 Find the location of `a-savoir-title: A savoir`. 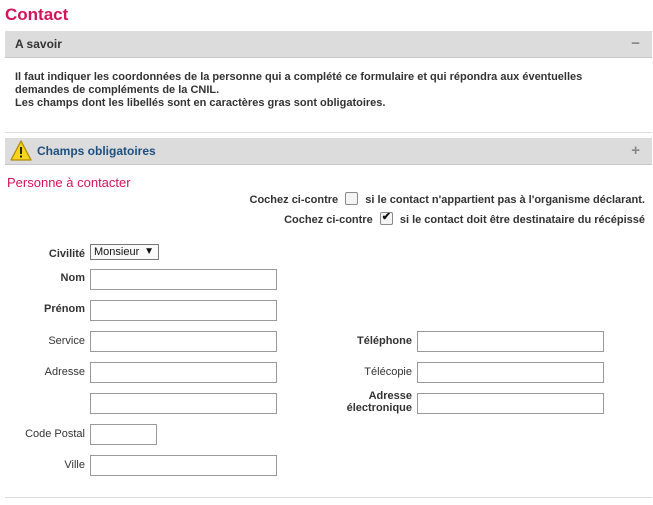

a-savoir-title: A savoir is located at coordinates (38, 44).